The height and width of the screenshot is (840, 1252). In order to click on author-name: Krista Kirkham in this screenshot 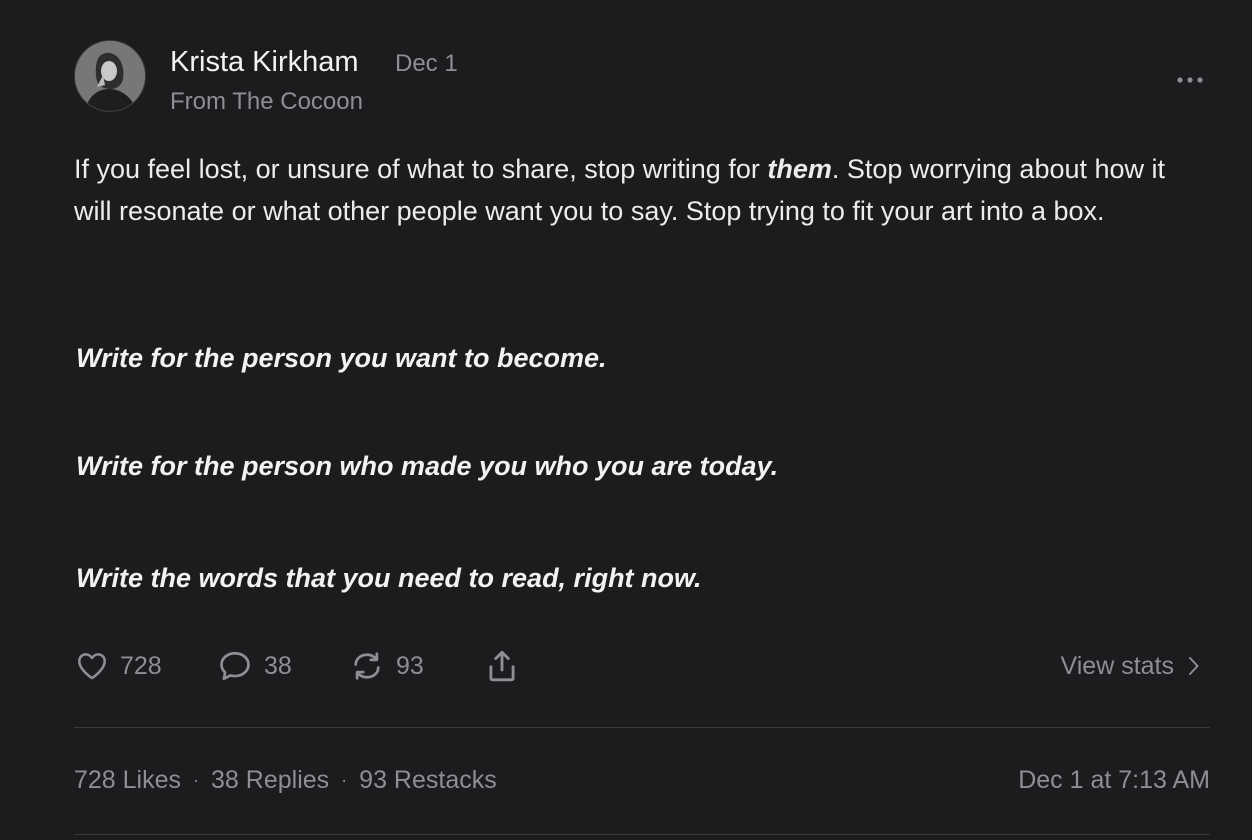, I will do `click(264, 62)`.